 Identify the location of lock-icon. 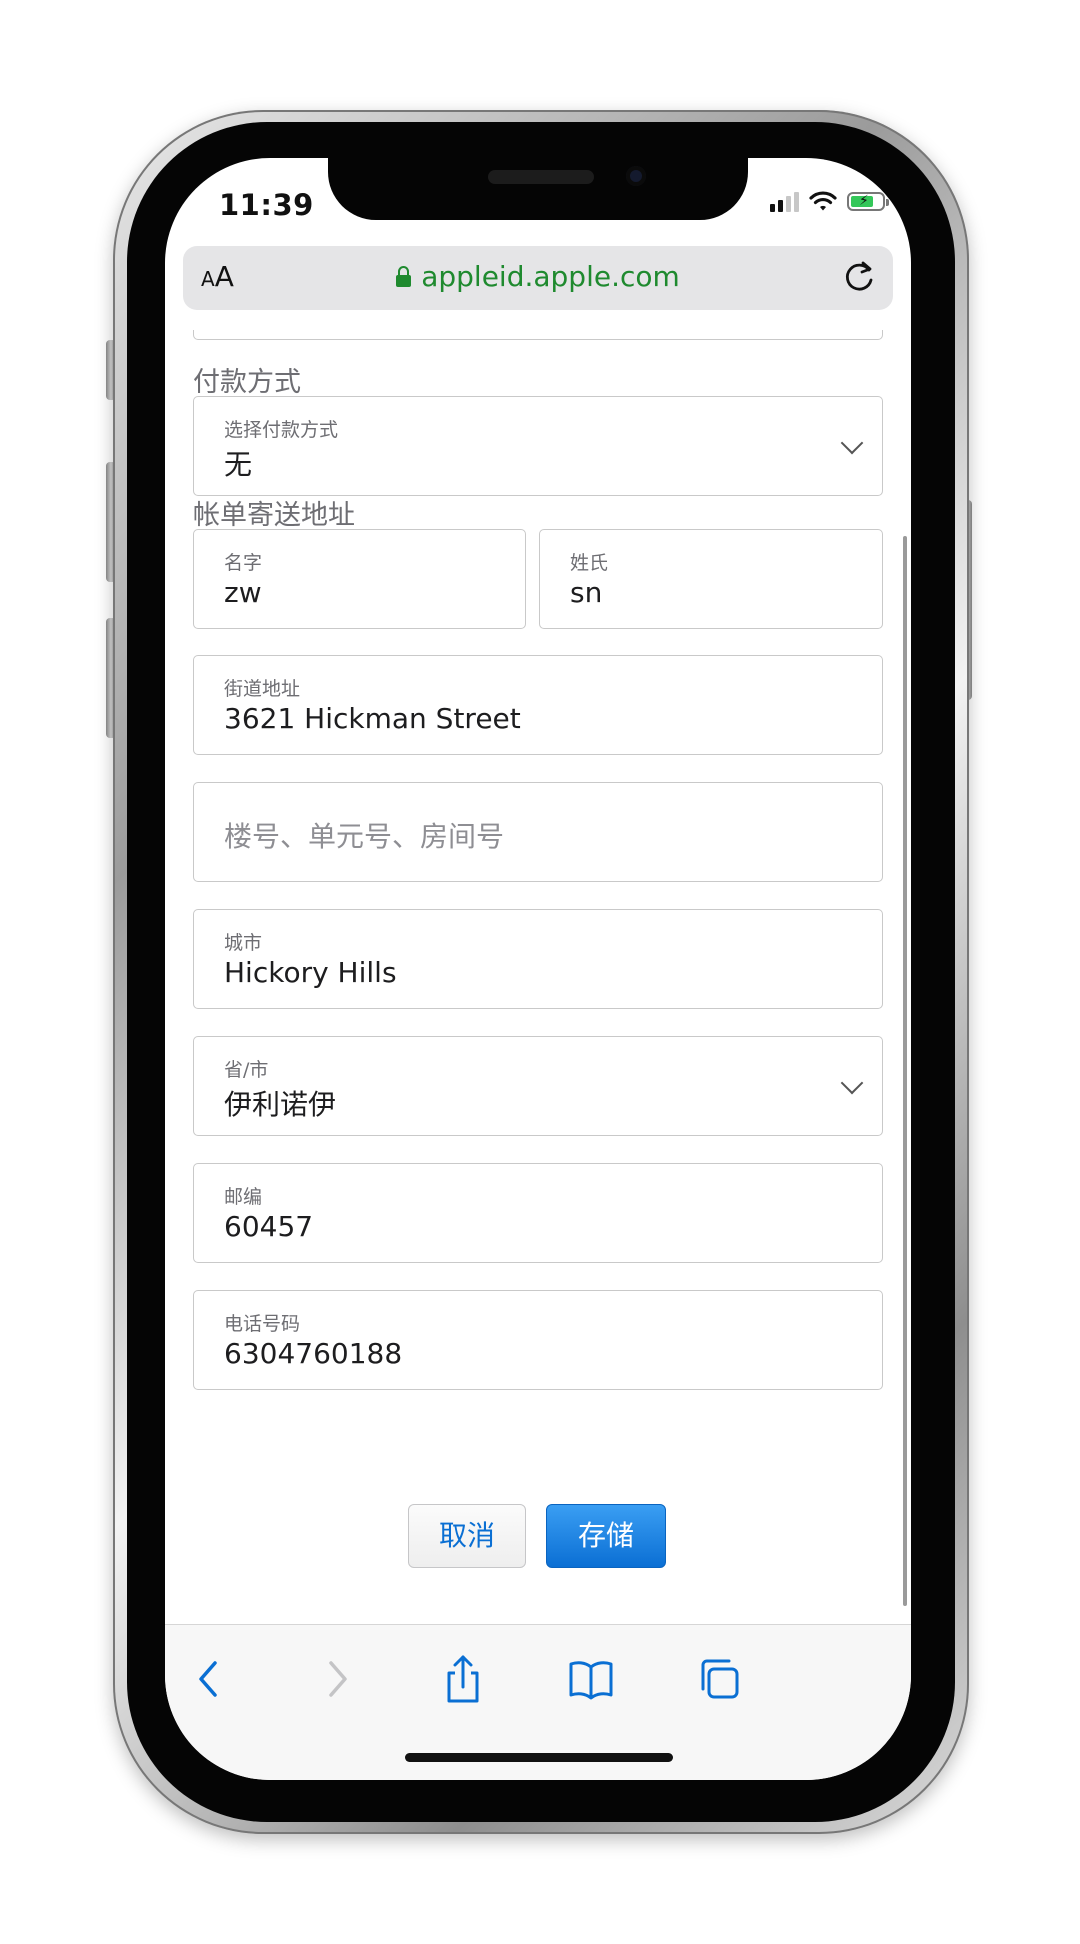
(404, 276).